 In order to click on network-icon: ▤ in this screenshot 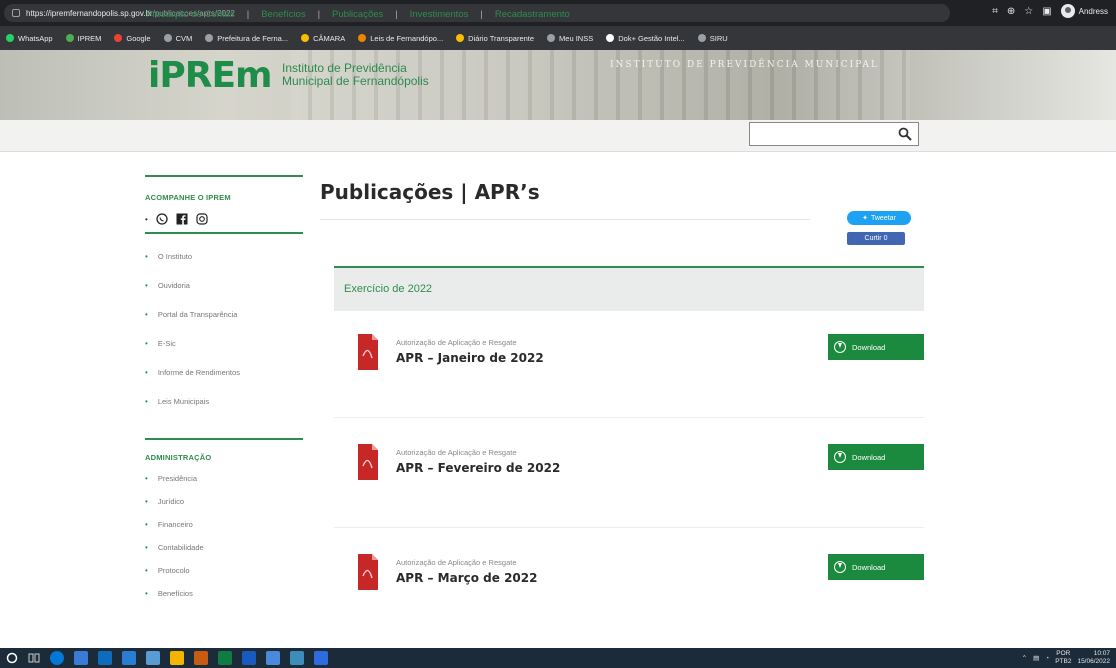, I will do `click(1036, 658)`.